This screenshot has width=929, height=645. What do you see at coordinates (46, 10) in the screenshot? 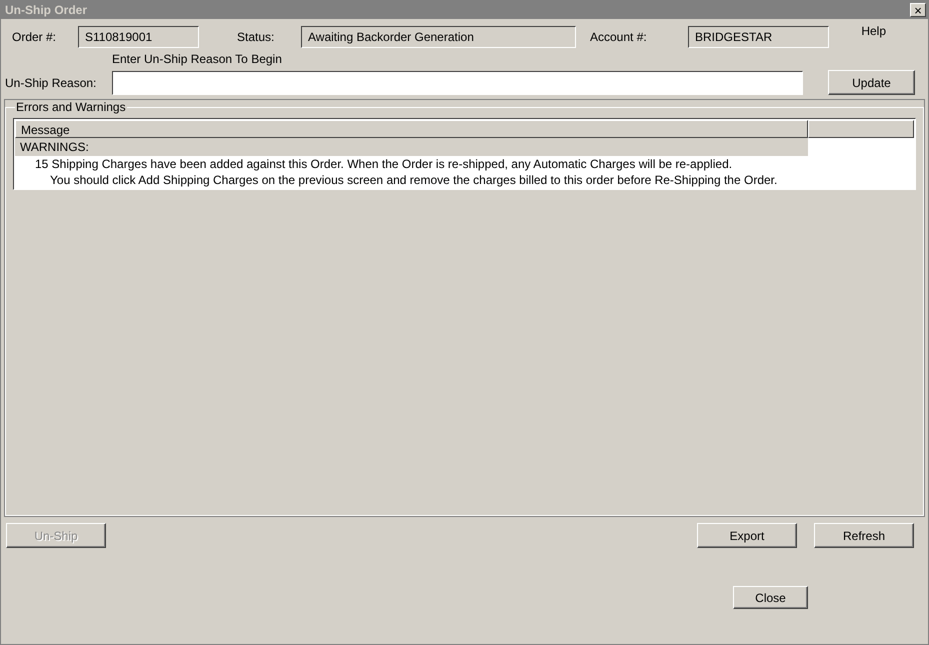
I see `window-title: Un-Ship Order` at bounding box center [46, 10].